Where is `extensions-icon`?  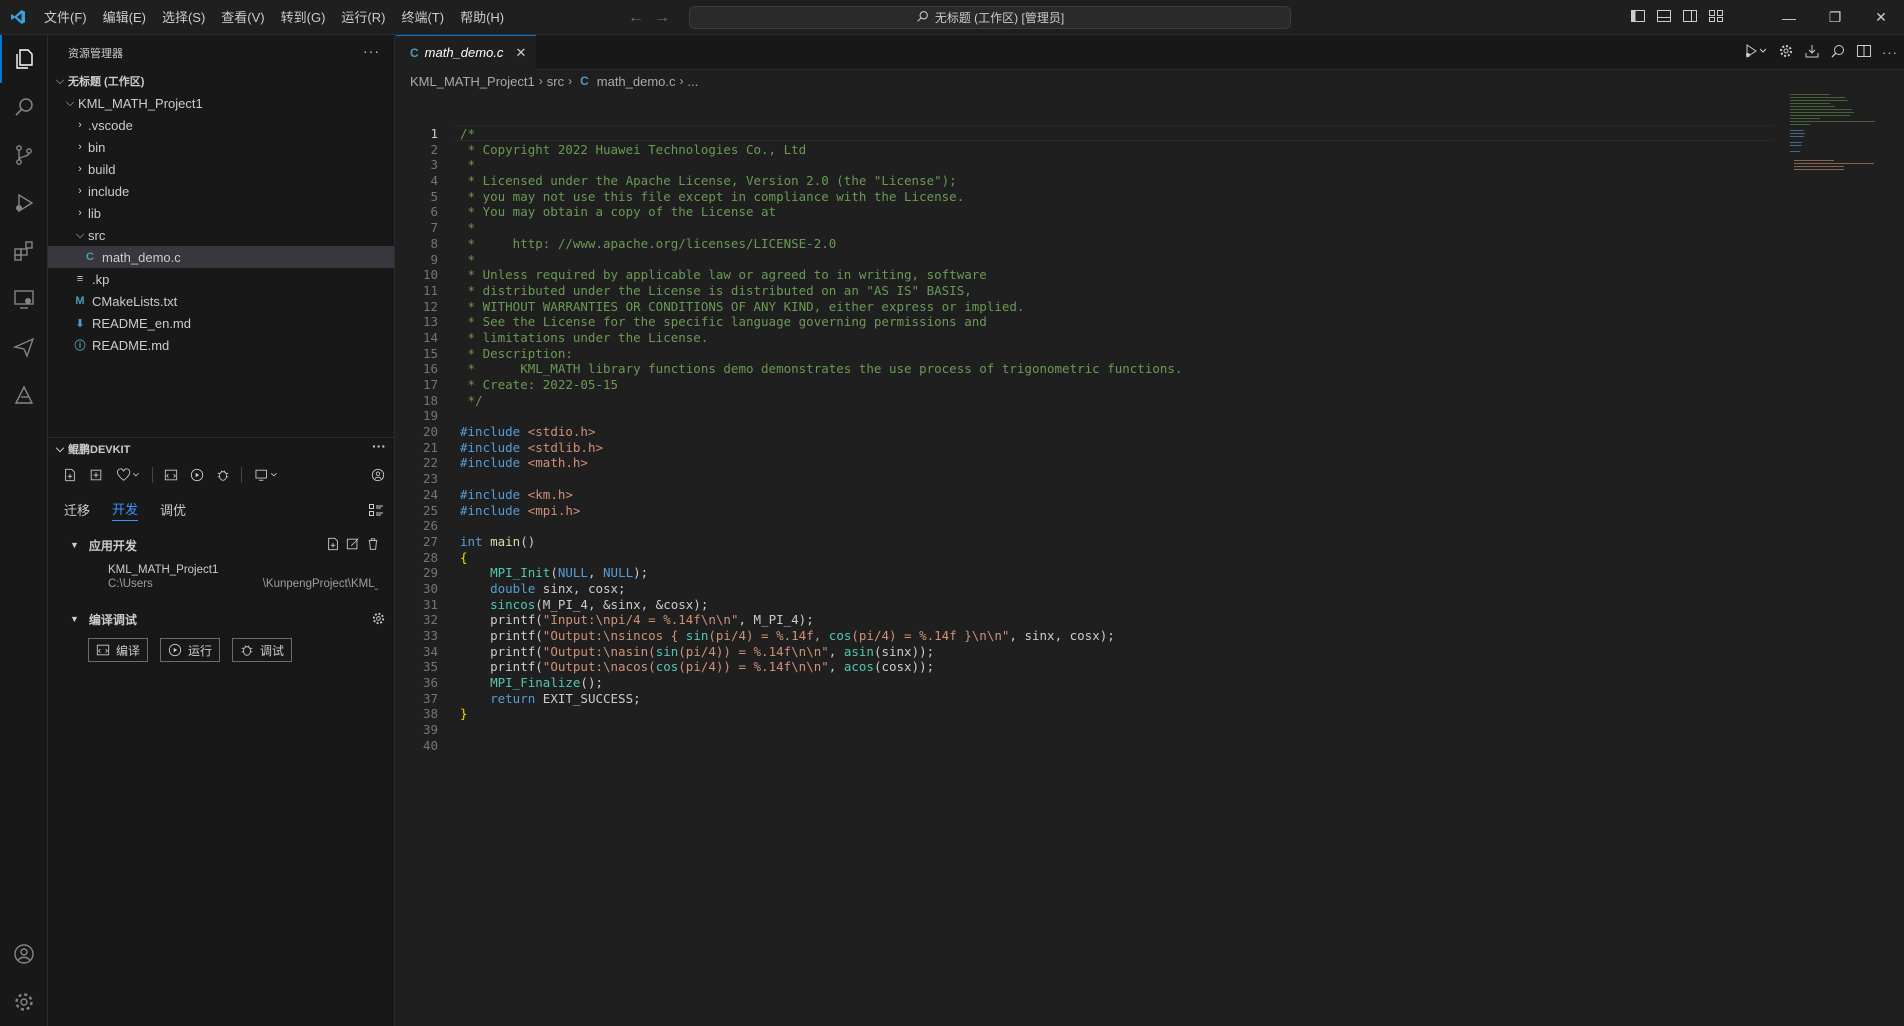
extensions-icon is located at coordinates (24, 251).